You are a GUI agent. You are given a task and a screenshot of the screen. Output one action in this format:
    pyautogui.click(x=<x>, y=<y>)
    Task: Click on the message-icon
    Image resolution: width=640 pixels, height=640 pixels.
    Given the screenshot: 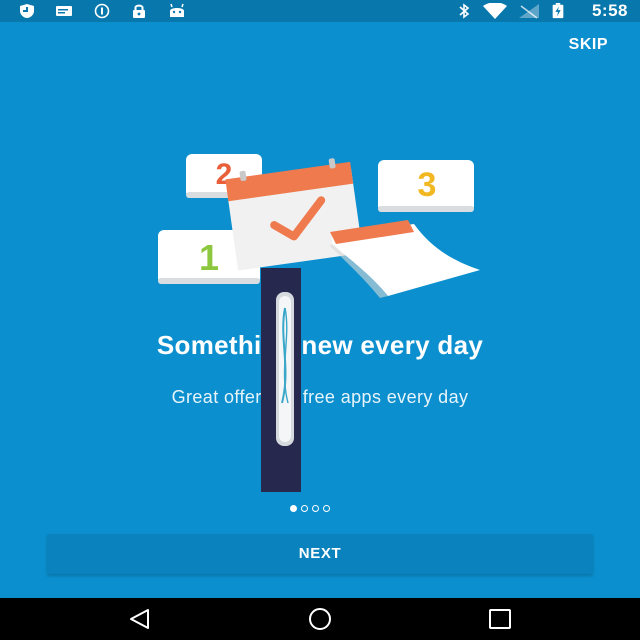 What is the action you would take?
    pyautogui.click(x=64, y=11)
    